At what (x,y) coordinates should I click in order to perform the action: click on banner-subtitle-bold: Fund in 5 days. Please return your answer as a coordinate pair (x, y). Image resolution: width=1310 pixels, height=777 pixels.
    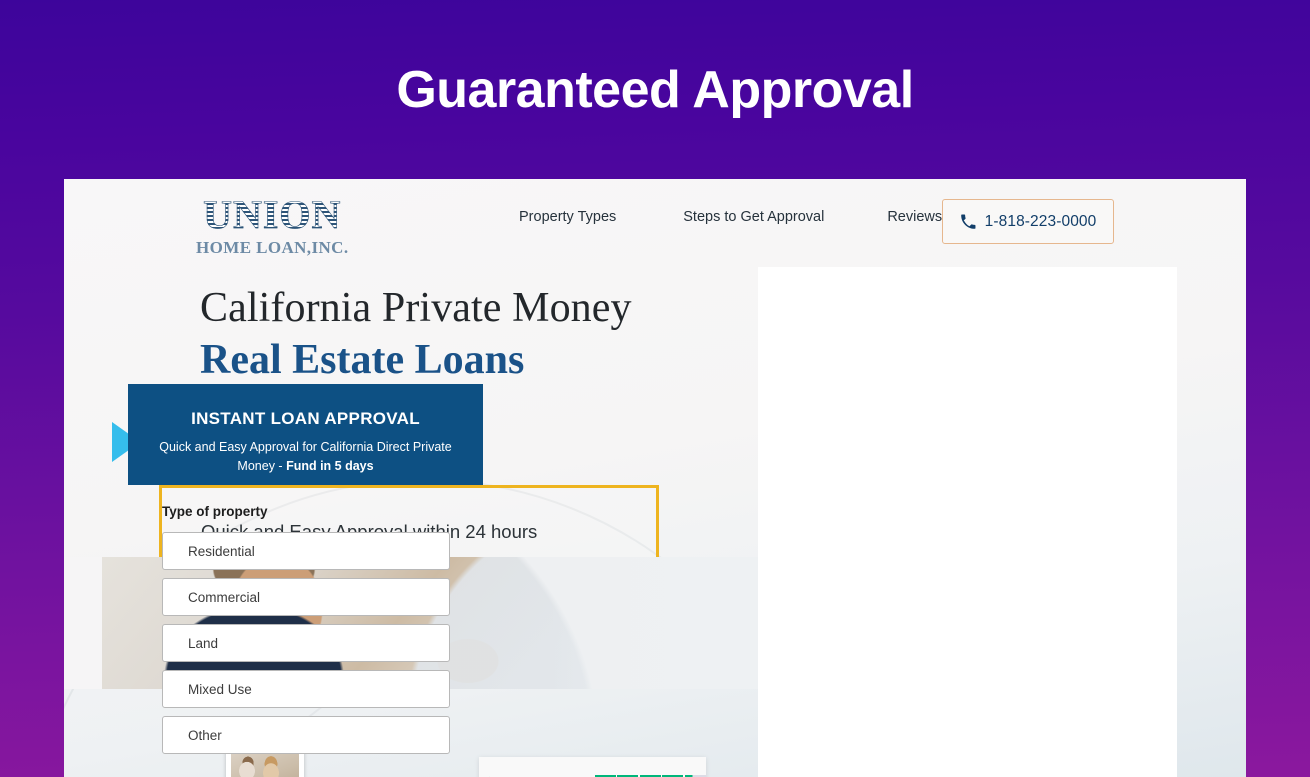
    Looking at the image, I should click on (330, 466).